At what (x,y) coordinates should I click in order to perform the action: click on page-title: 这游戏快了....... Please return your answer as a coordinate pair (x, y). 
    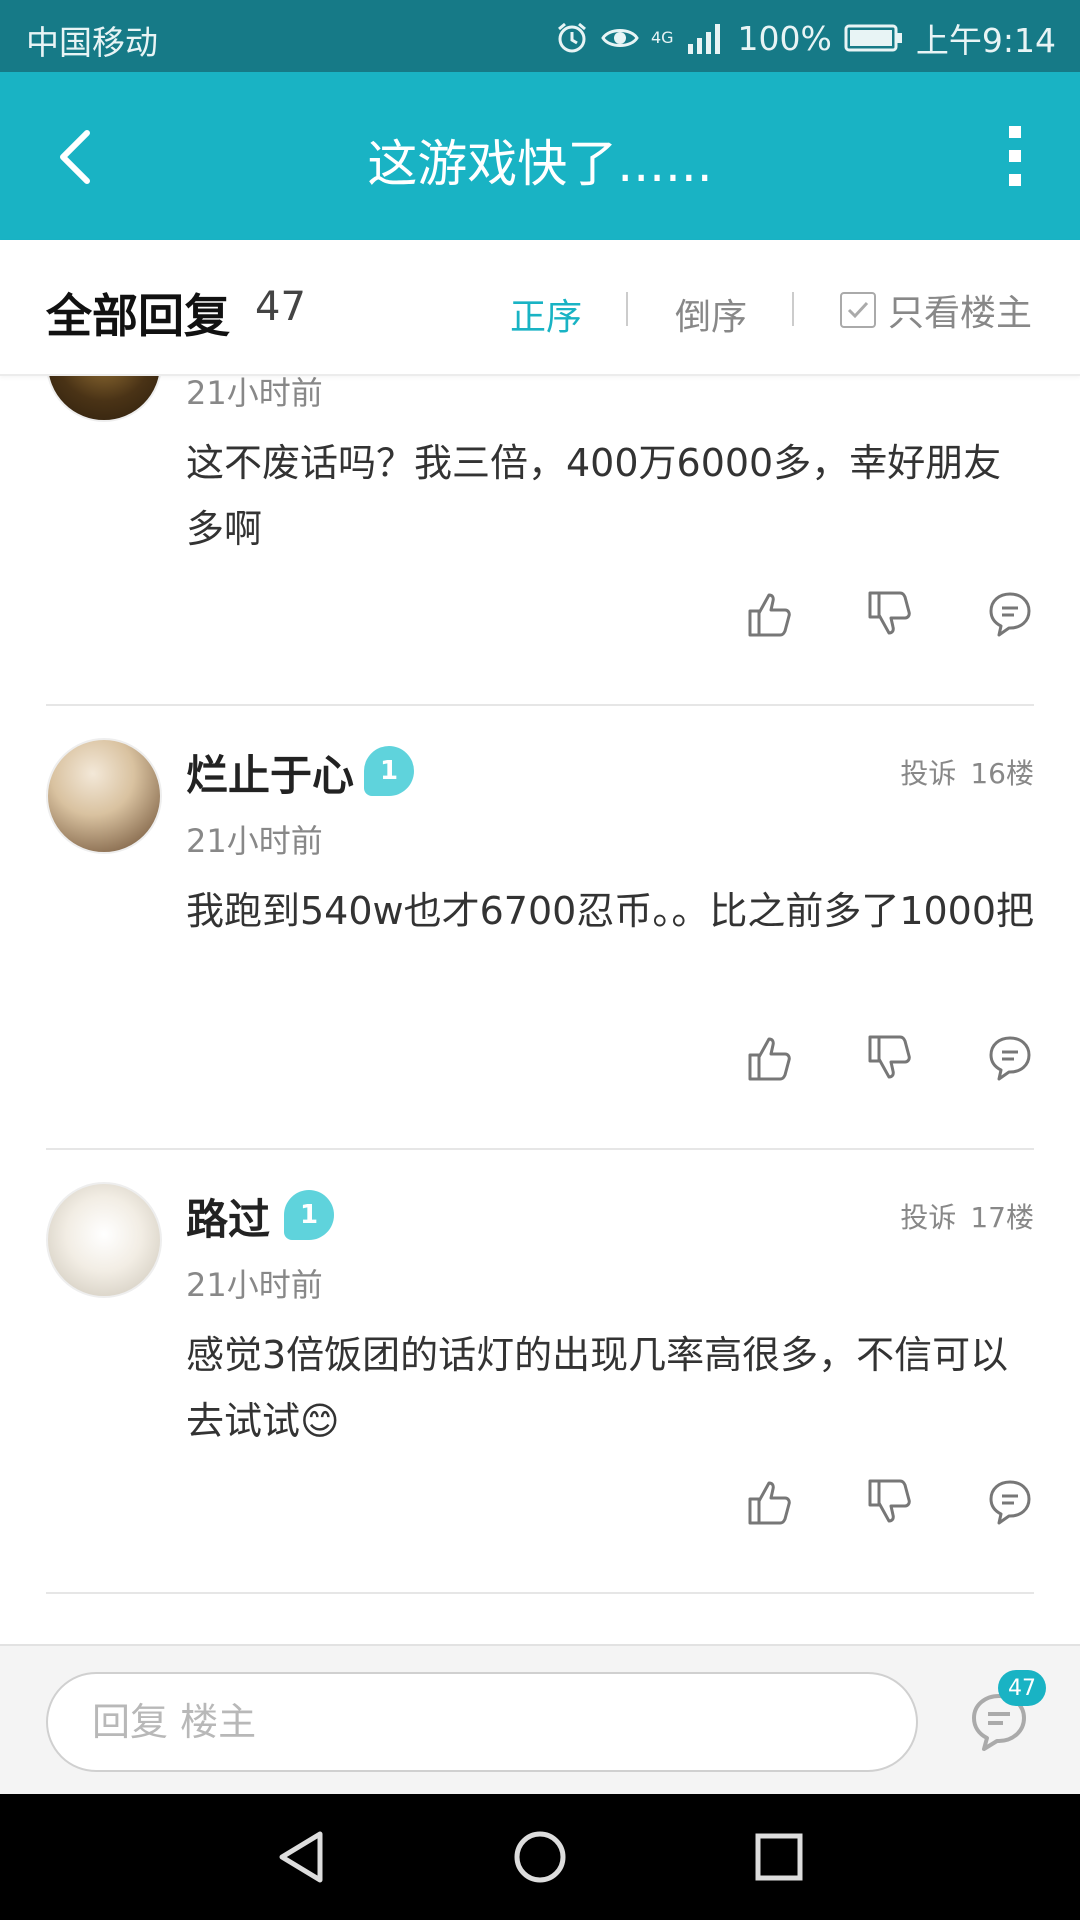
    Looking at the image, I should click on (540, 164).